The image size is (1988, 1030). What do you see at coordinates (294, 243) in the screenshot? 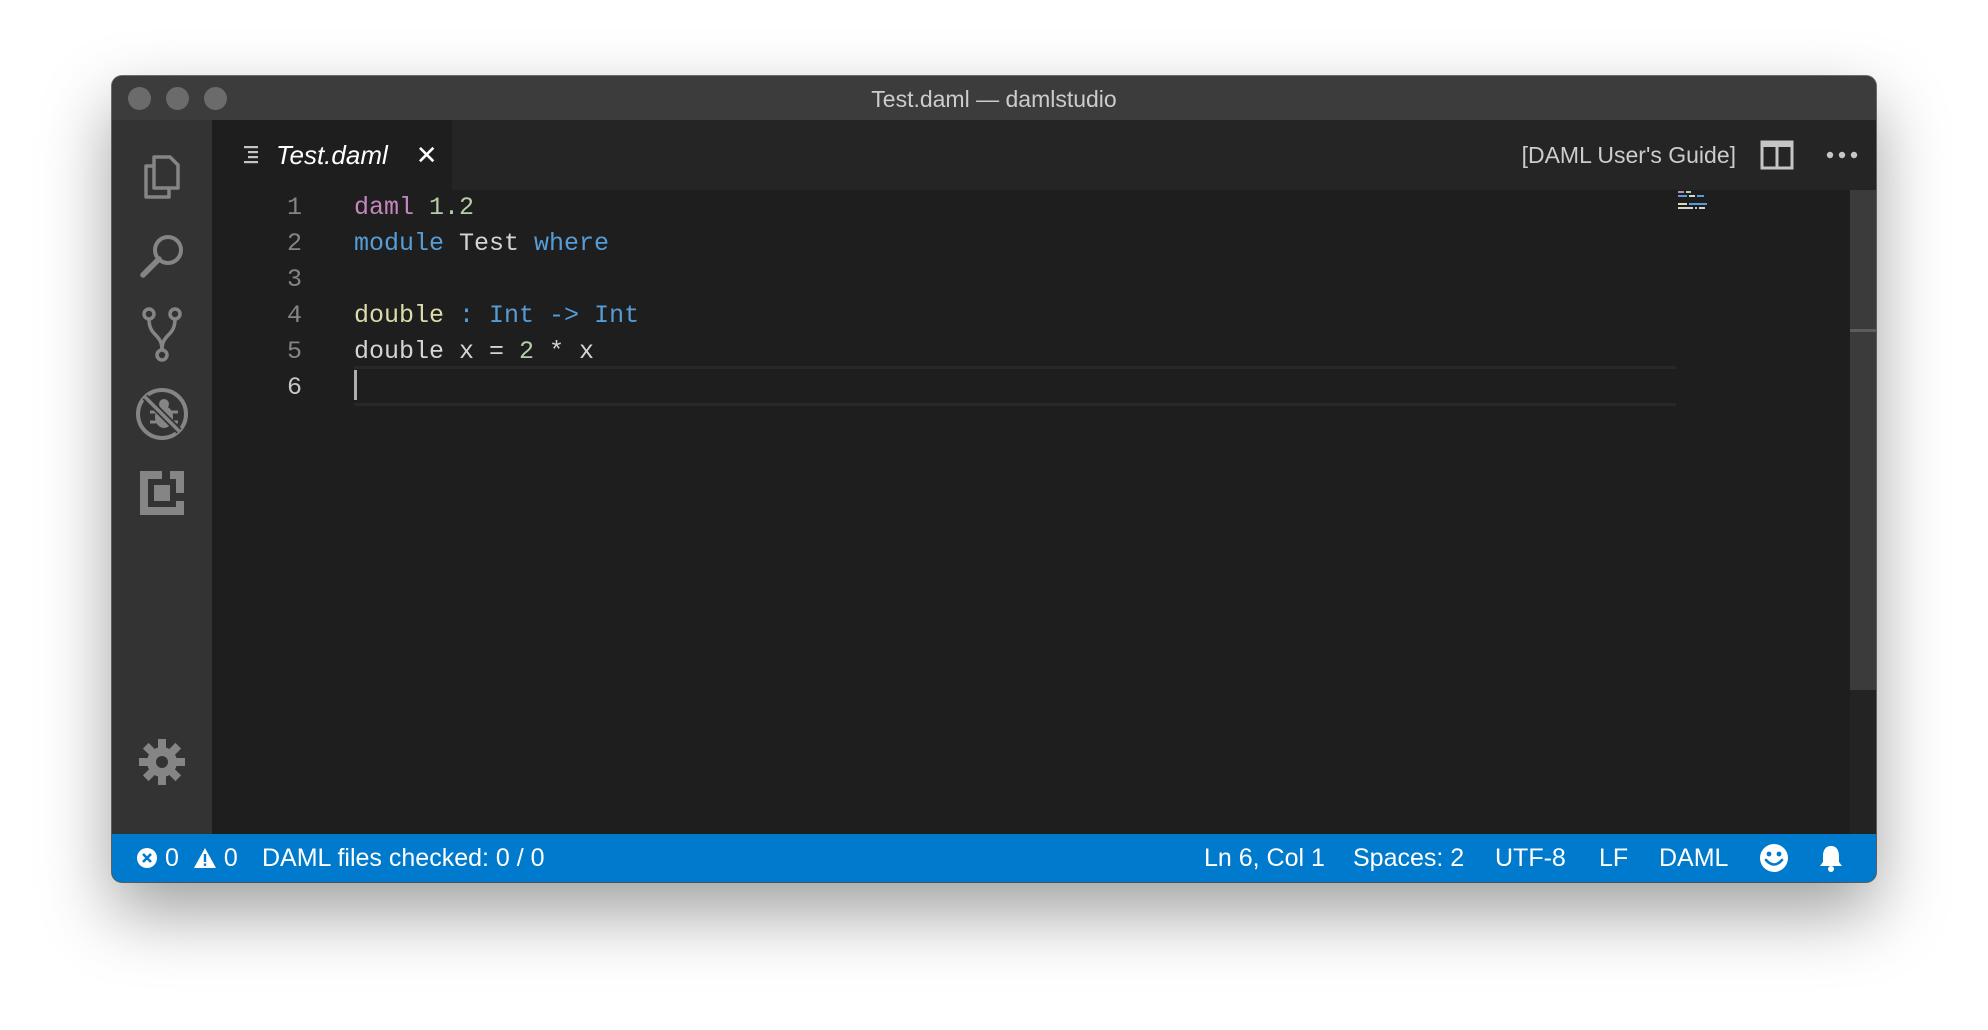
I see `line-number: 2` at bounding box center [294, 243].